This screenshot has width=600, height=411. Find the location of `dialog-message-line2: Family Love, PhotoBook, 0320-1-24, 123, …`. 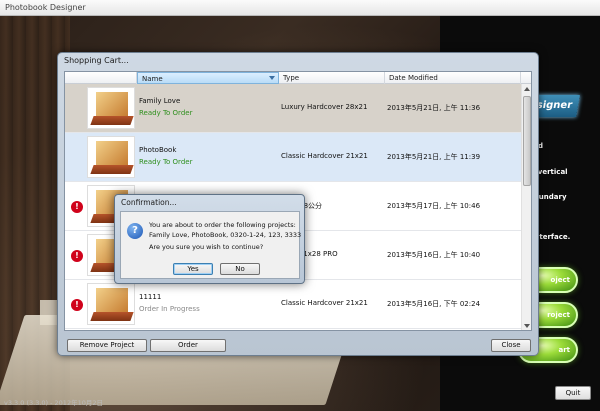

dialog-message-line2: Family Love, PhotoBook, 0320-1-24, 123, … is located at coordinates (225, 235).